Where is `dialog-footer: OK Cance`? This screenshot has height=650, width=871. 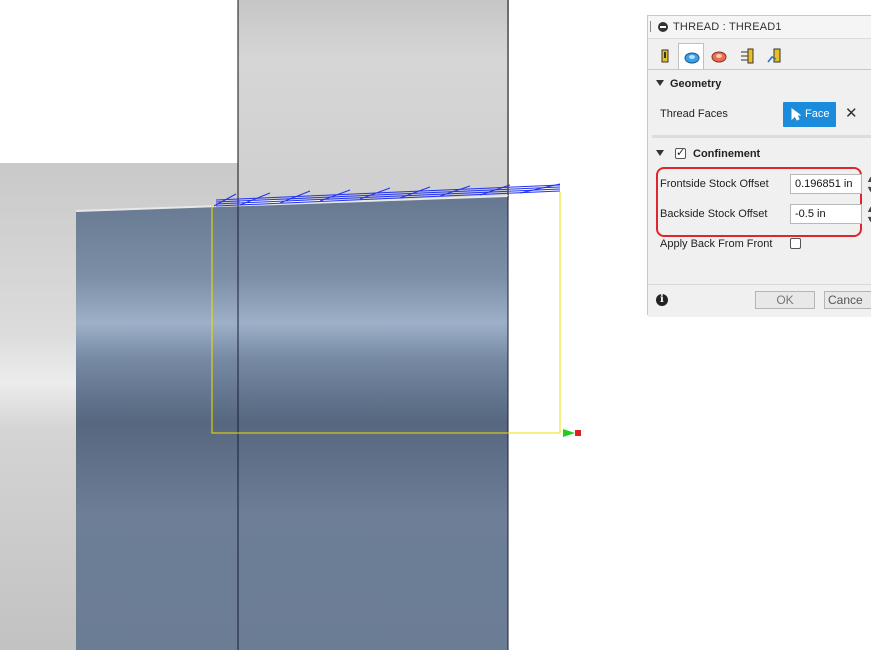
dialog-footer: OK Cance is located at coordinates (759, 300).